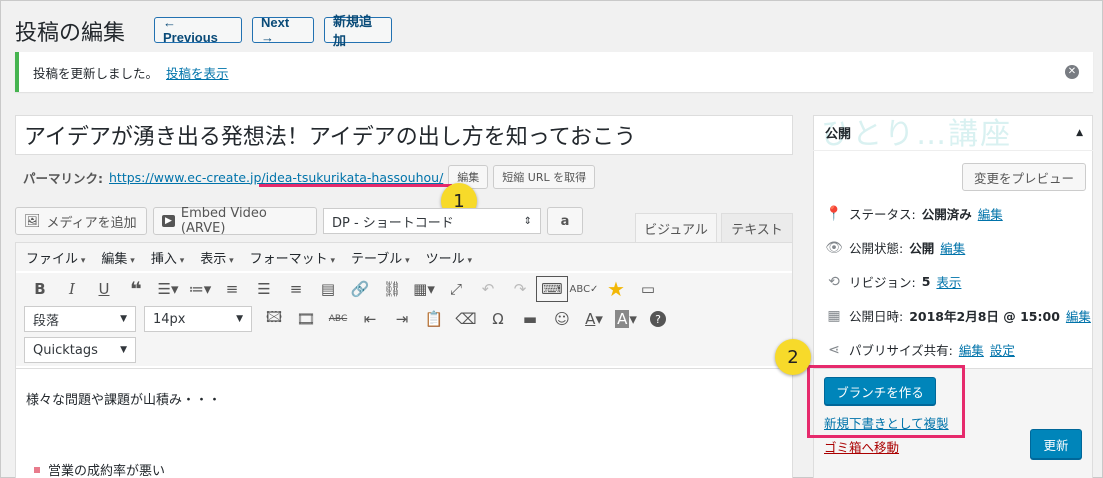 The image size is (1103, 478). I want to click on menu-file: ファイル, so click(55, 257).